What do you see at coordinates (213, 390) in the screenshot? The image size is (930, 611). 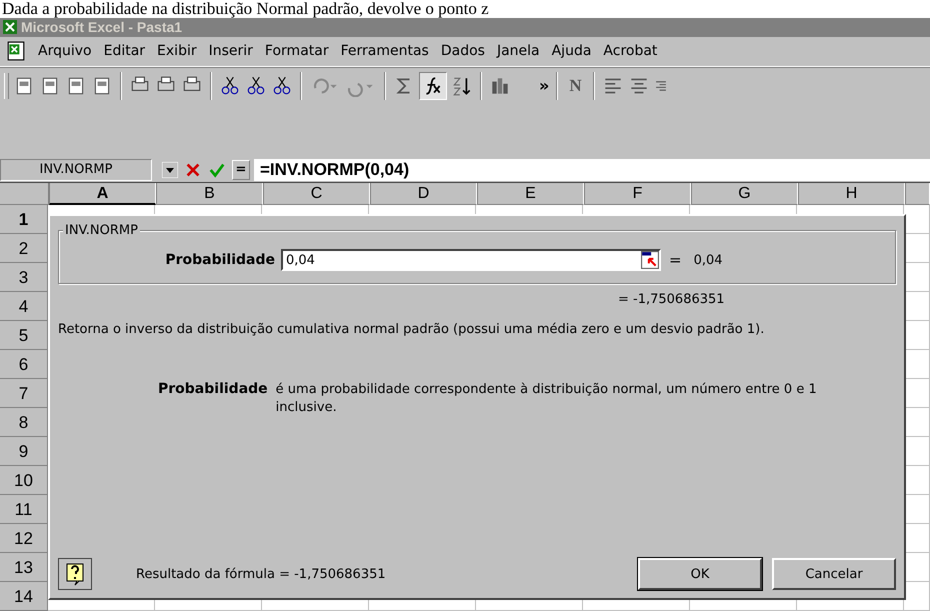 I see `argument-name: Probabilidade` at bounding box center [213, 390].